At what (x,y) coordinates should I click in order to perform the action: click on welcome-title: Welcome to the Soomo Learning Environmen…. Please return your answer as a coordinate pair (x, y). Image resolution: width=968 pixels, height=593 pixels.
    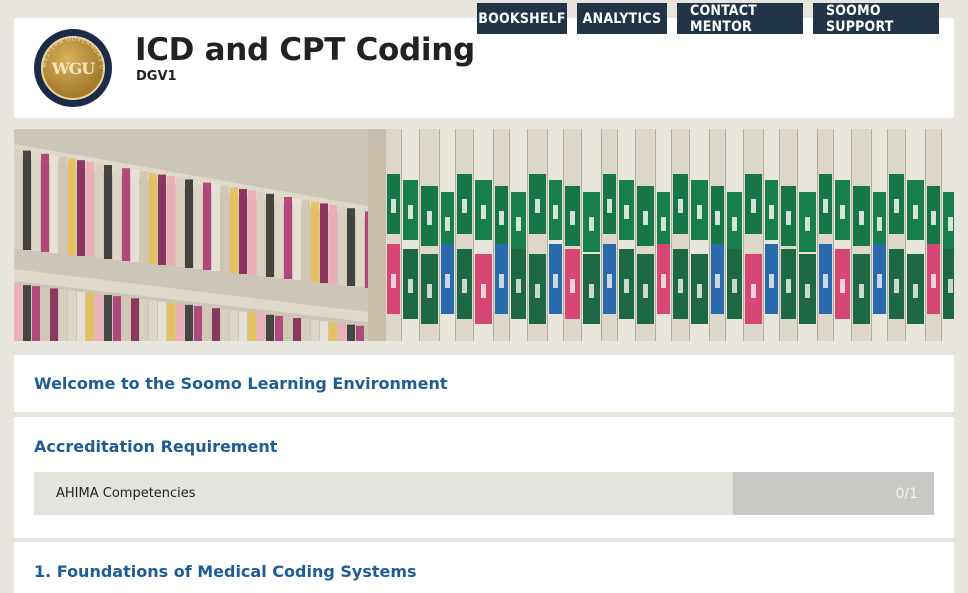
    Looking at the image, I should click on (241, 383).